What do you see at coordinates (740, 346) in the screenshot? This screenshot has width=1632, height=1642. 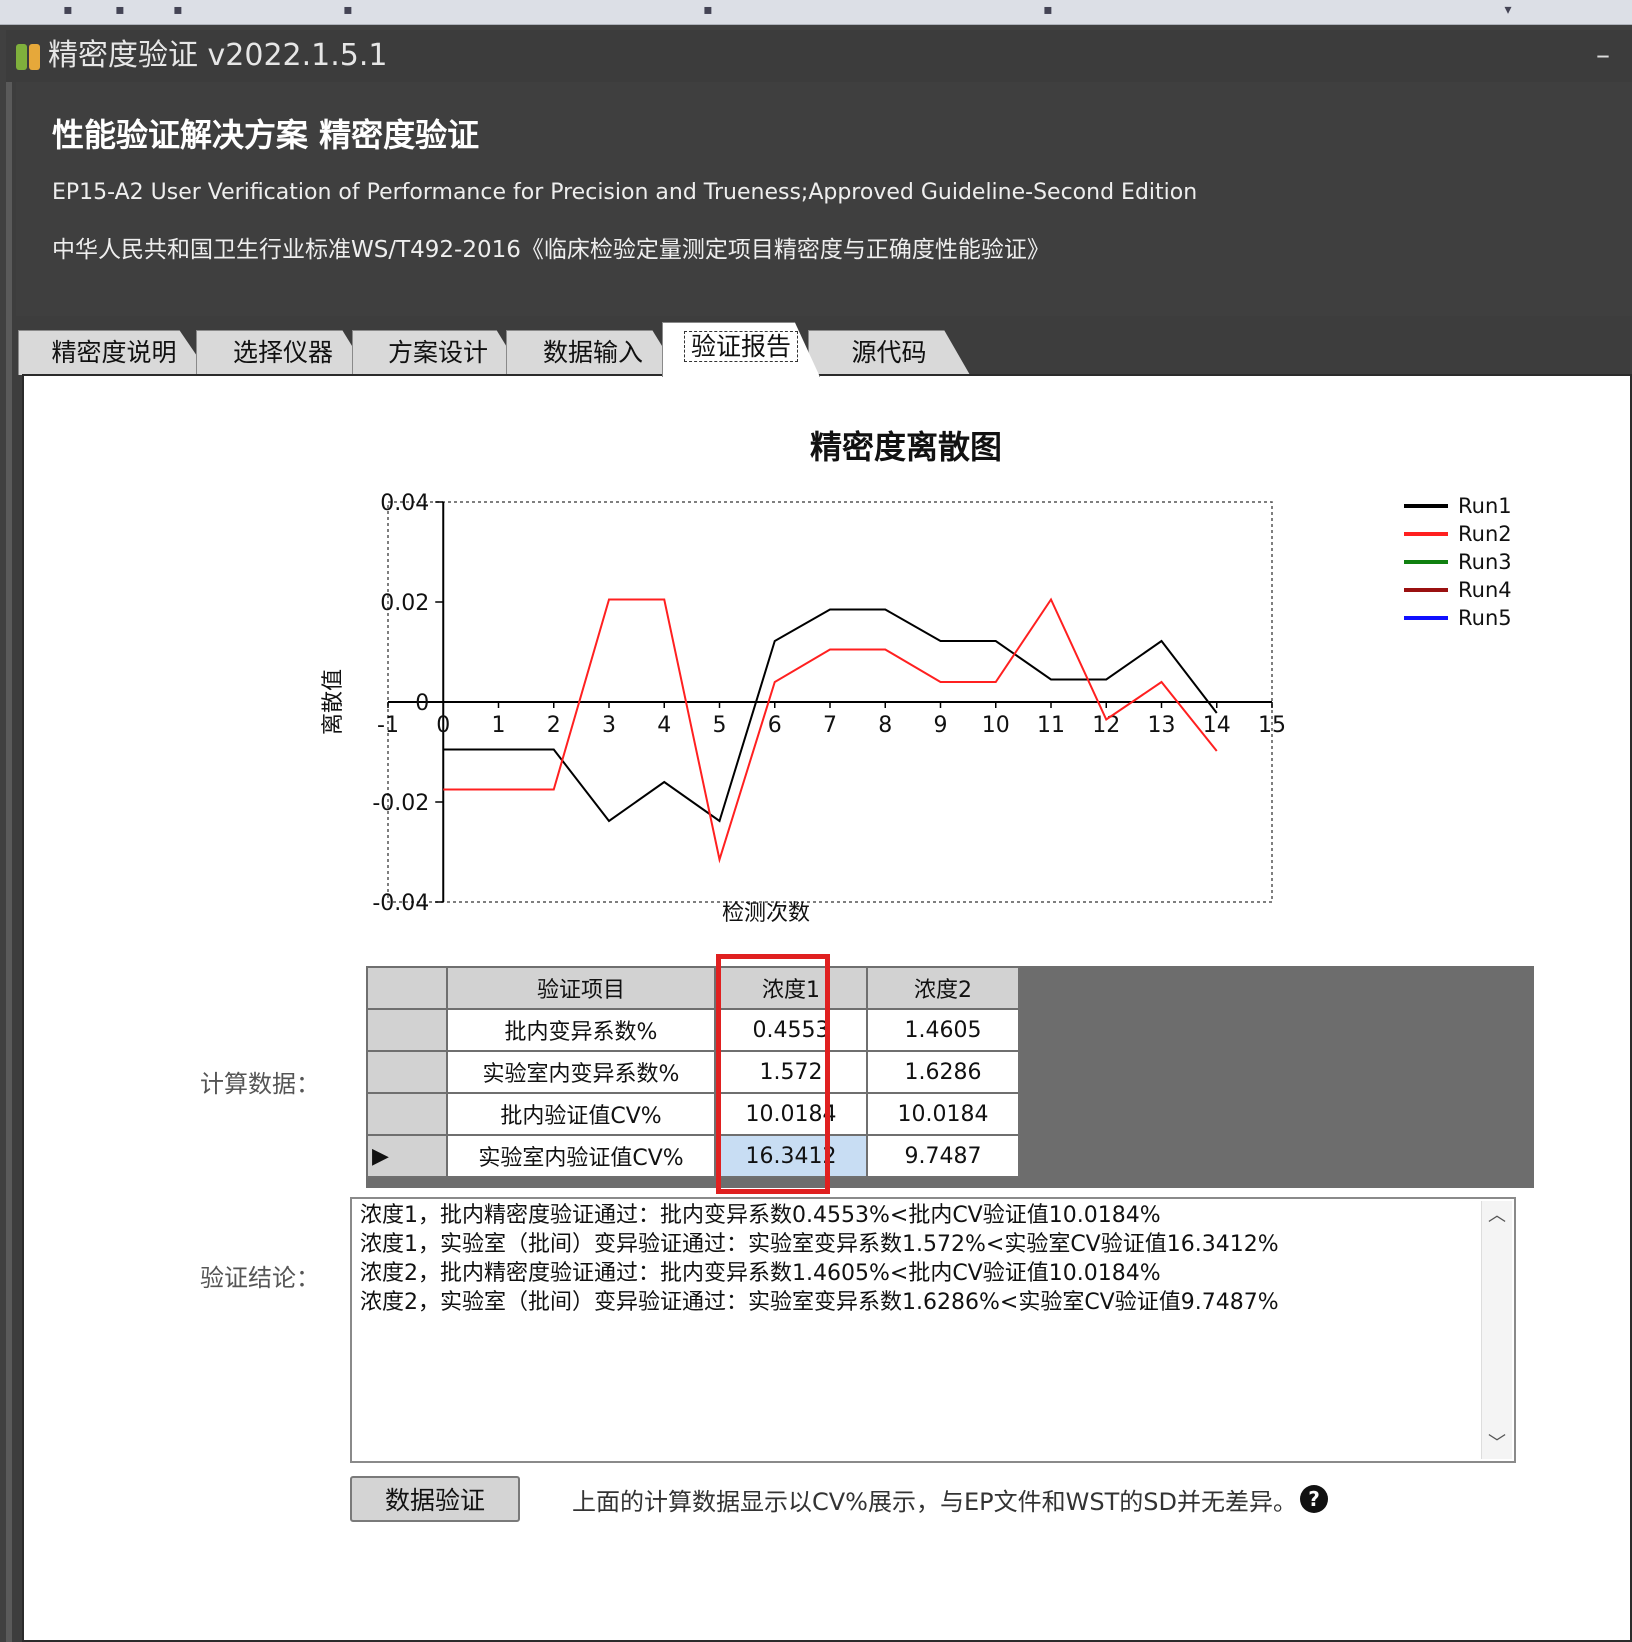 I see `tab-label: 验证报告` at bounding box center [740, 346].